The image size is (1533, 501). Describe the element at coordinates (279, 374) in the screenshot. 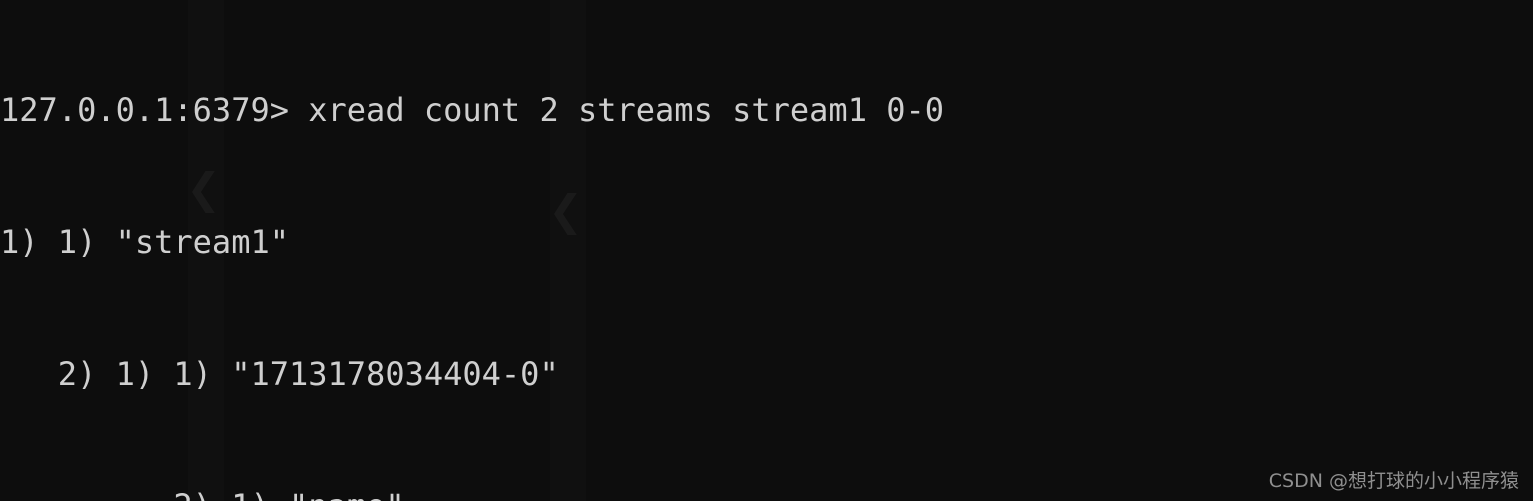

I see `terminal-line: 2) 1) 1) "1713178034404-0"` at that location.